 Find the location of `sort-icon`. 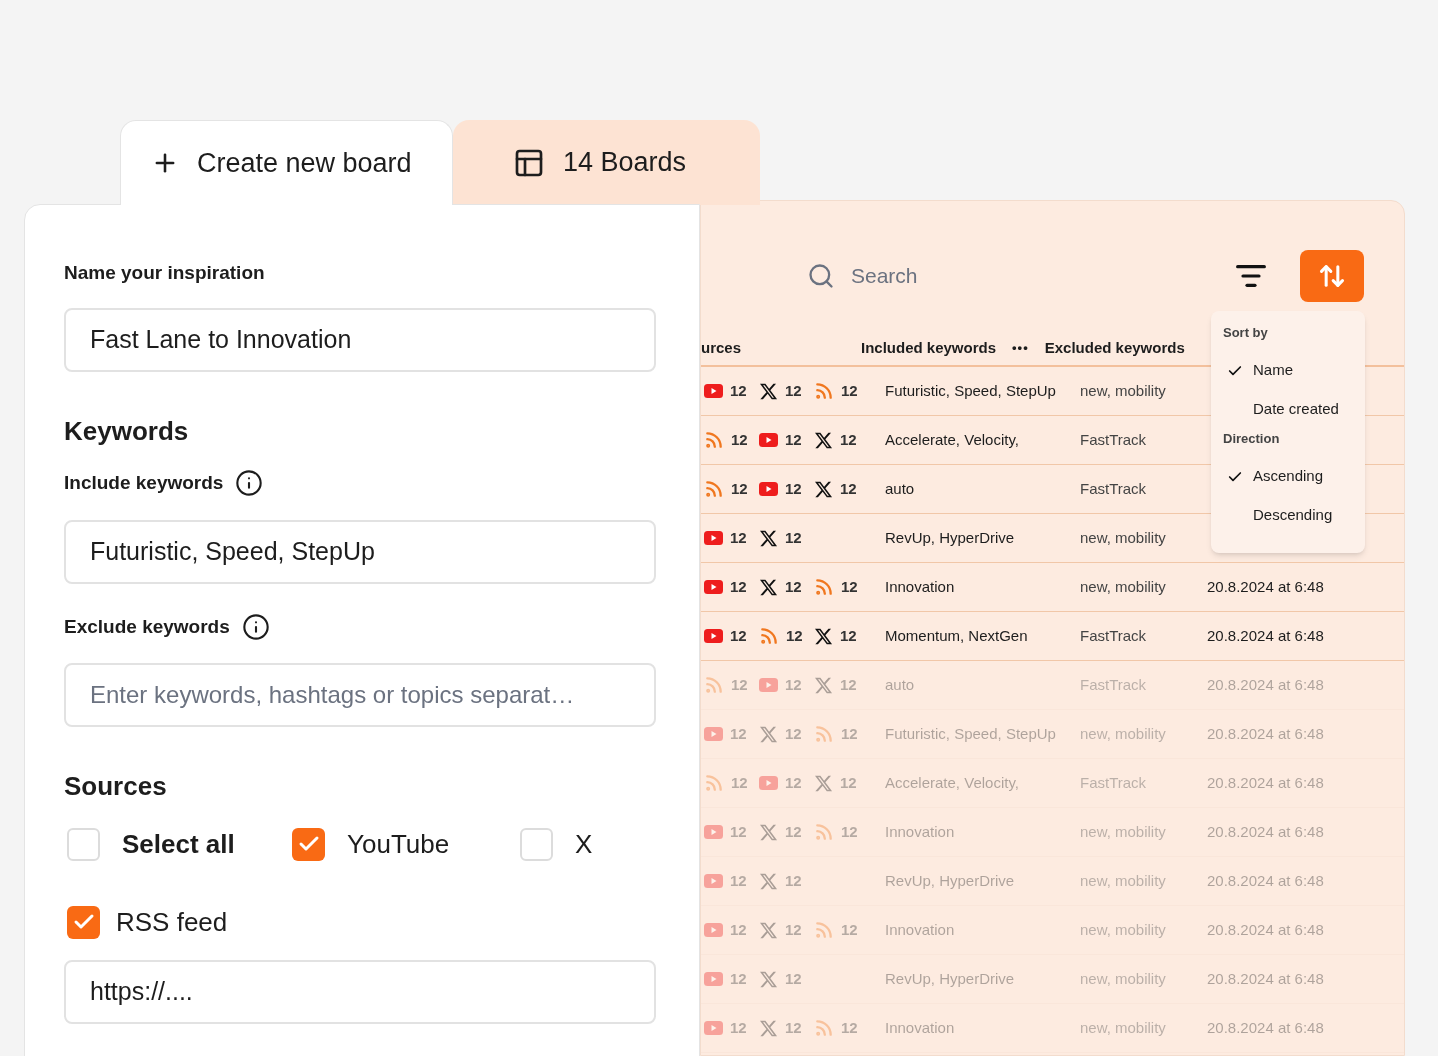

sort-icon is located at coordinates (1332, 276).